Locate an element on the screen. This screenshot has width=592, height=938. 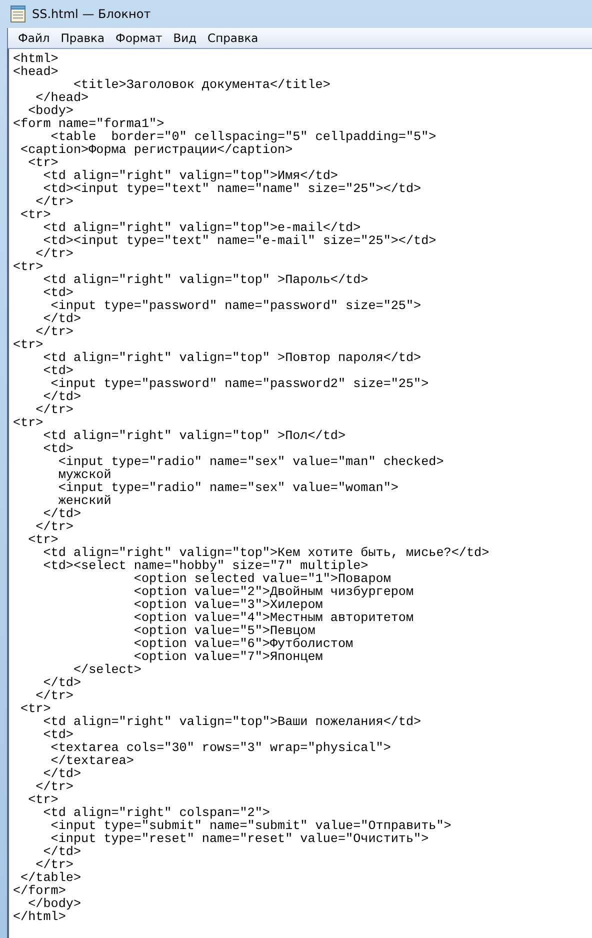
code-line: <td align="right" valign="top">e-mail</td> is located at coordinates (201, 228).